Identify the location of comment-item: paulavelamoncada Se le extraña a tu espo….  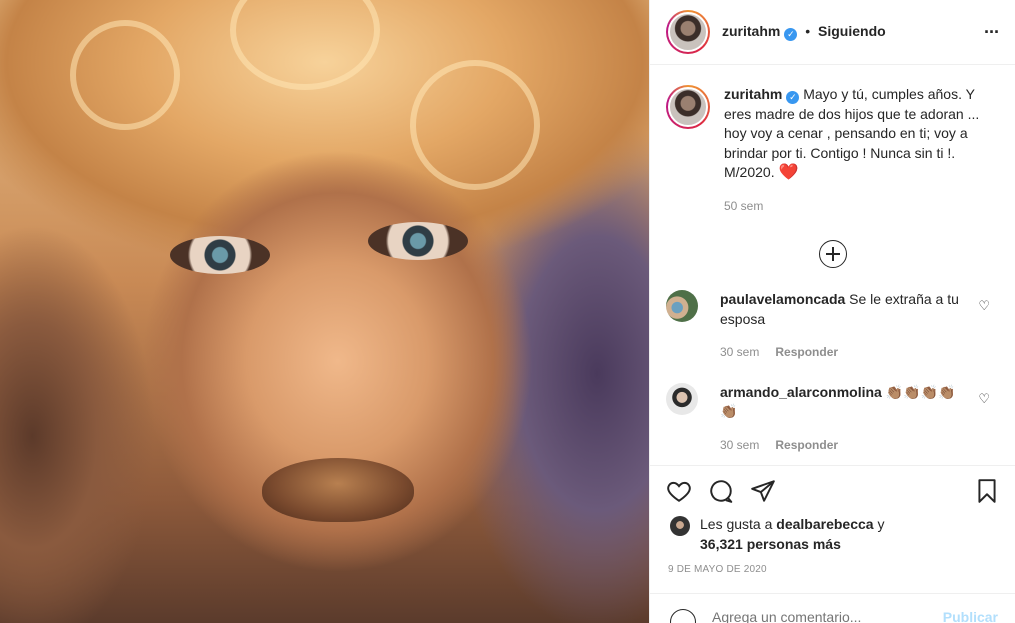
(832, 326).